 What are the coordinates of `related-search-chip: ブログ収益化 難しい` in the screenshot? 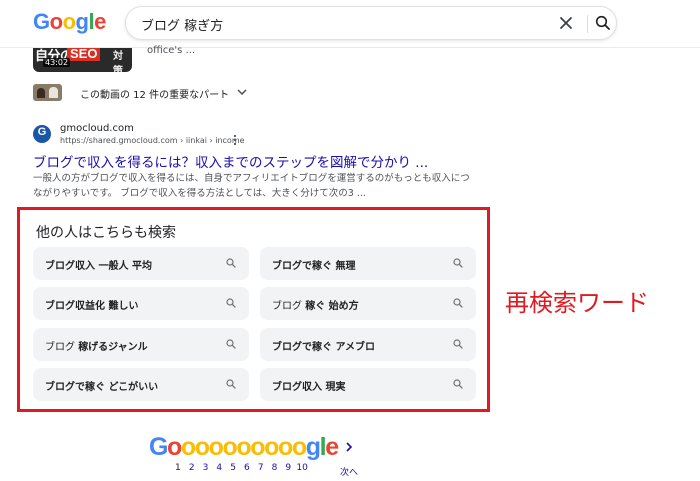 It's located at (141, 303).